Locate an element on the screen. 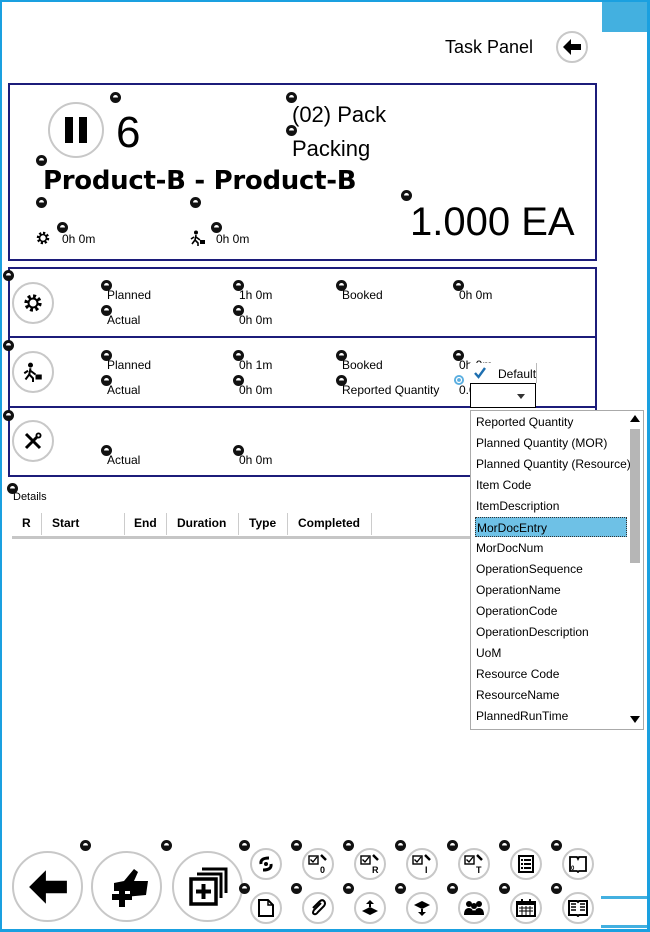 The width and height of the screenshot is (650, 932). scrollbar-thumb is located at coordinates (635, 496).